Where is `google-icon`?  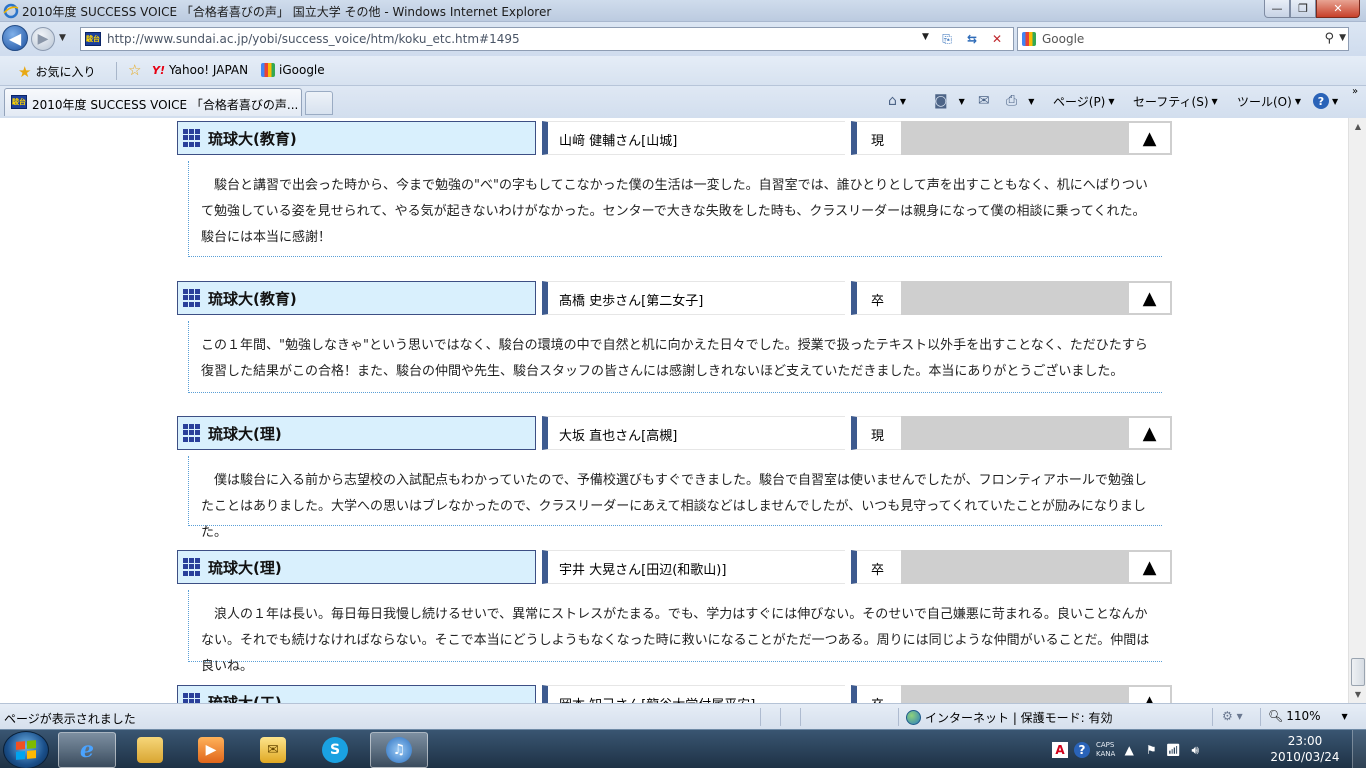 google-icon is located at coordinates (1029, 39).